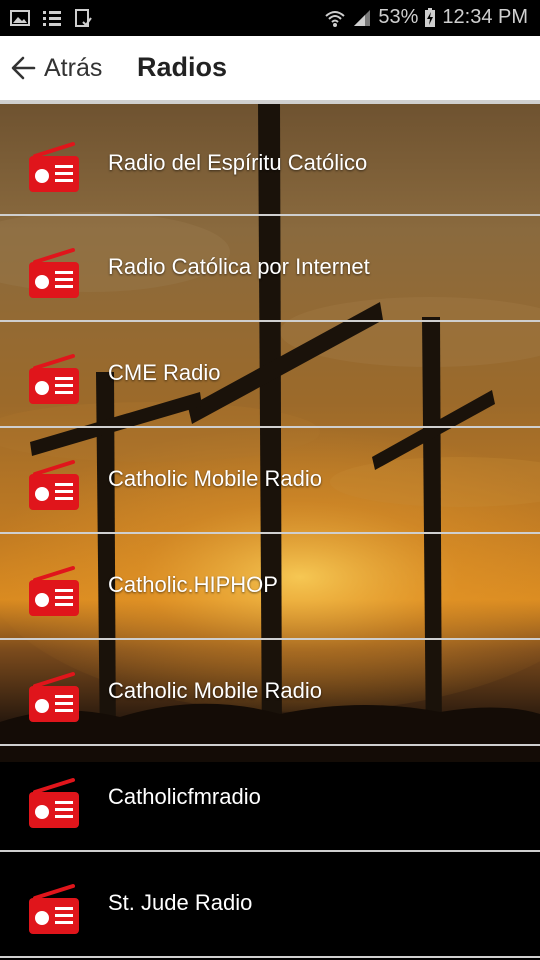 Image resolution: width=540 pixels, height=960 pixels. I want to click on radio-name: Catholic.HIPHOP, so click(193, 584).